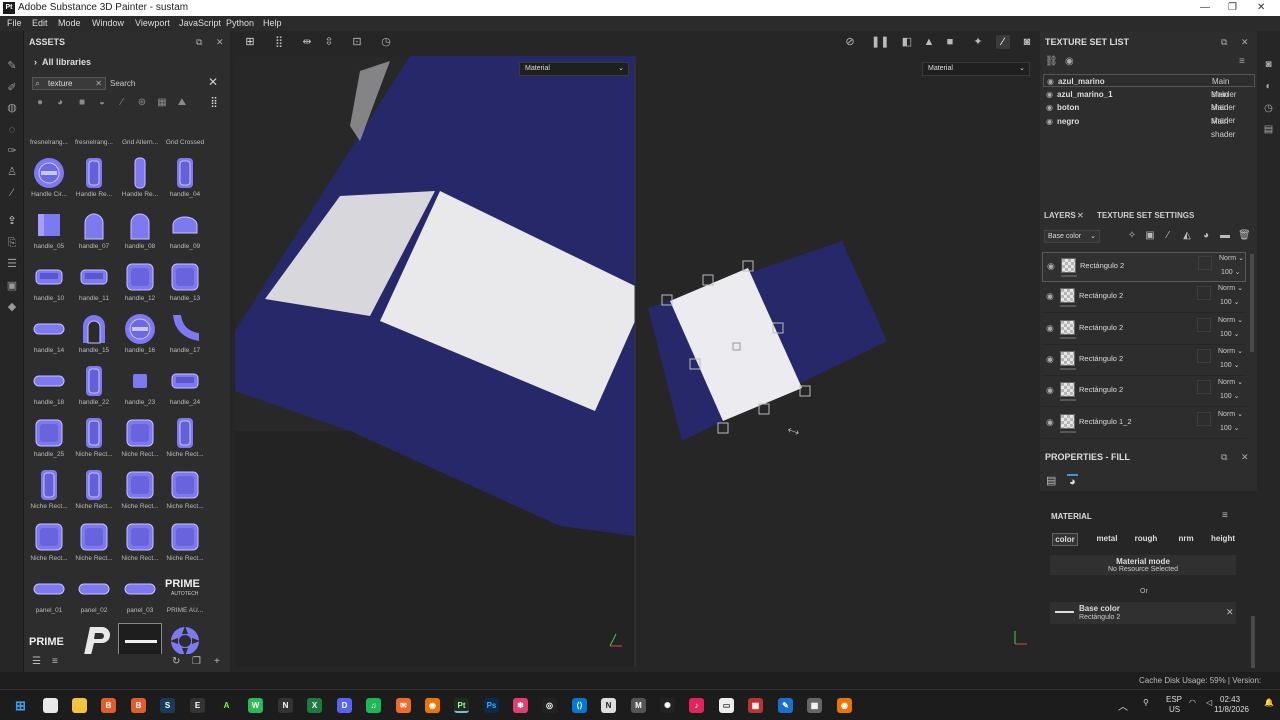 The height and width of the screenshot is (720, 1280). What do you see at coordinates (880, 42) in the screenshot?
I see `pause-icon: ❚❚` at bounding box center [880, 42].